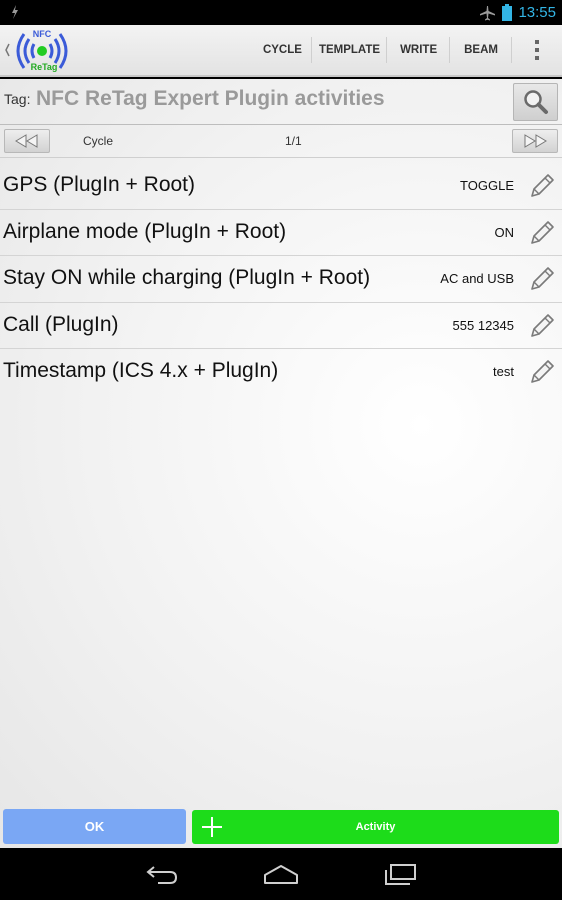 Image resolution: width=562 pixels, height=900 pixels. I want to click on activity-row: Call (PlugIn) 555 12345, so click(281, 326).